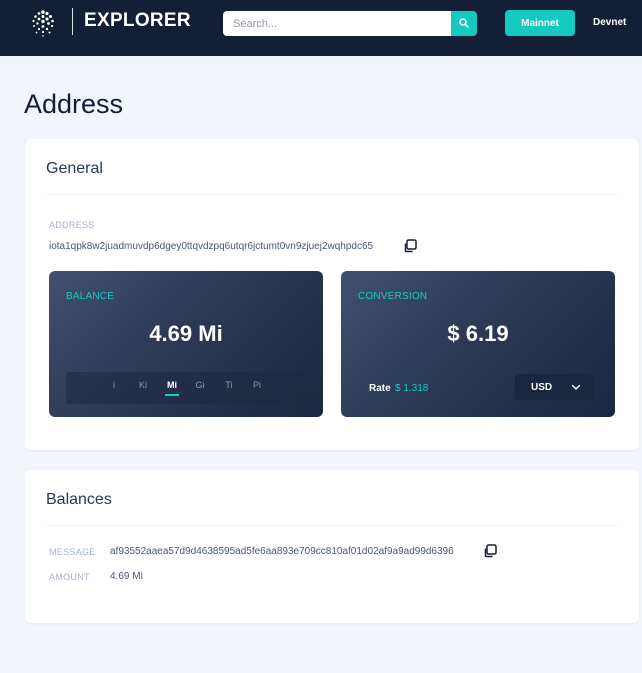 This screenshot has height=673, width=642. I want to click on rate-value: $ 1.318, so click(412, 388).